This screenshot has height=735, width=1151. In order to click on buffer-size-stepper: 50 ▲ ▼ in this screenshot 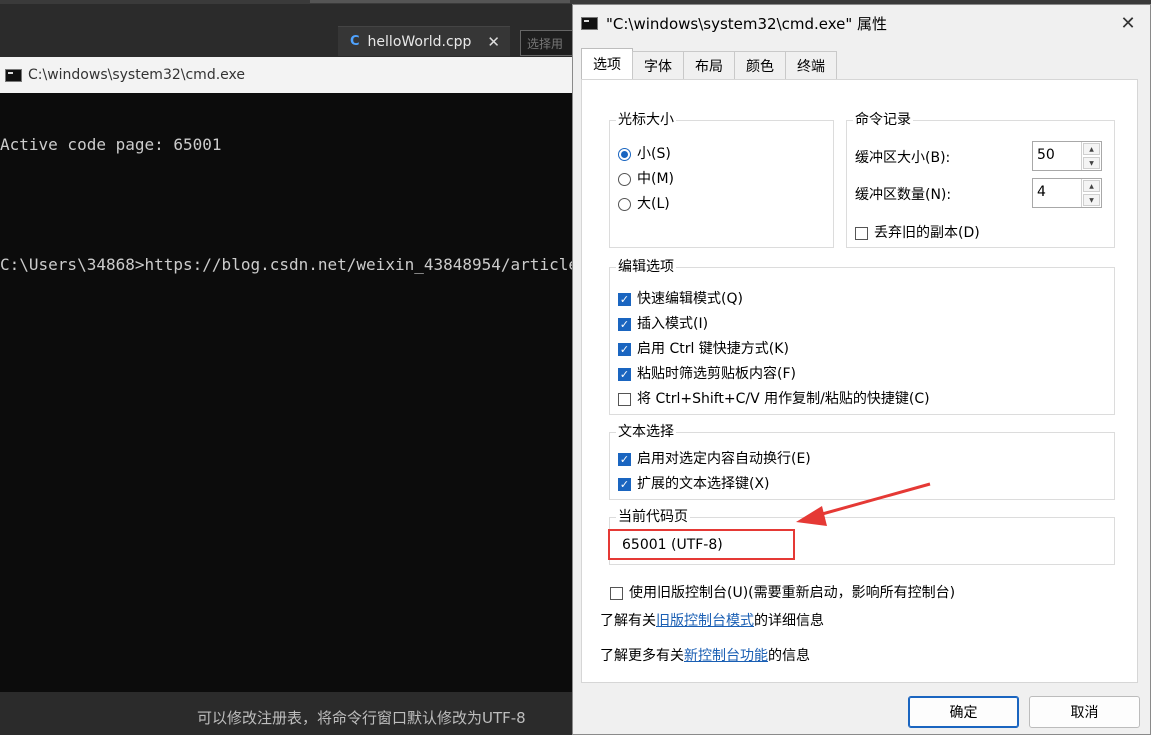, I will do `click(1067, 156)`.